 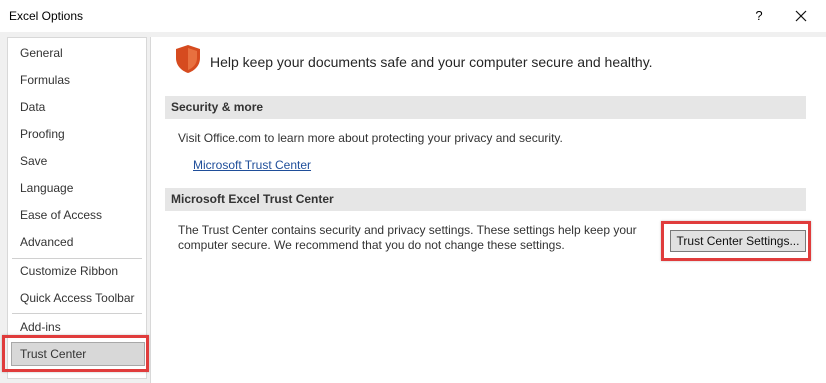 I want to click on sidebar-item-formulas: Formulas, so click(x=78, y=80).